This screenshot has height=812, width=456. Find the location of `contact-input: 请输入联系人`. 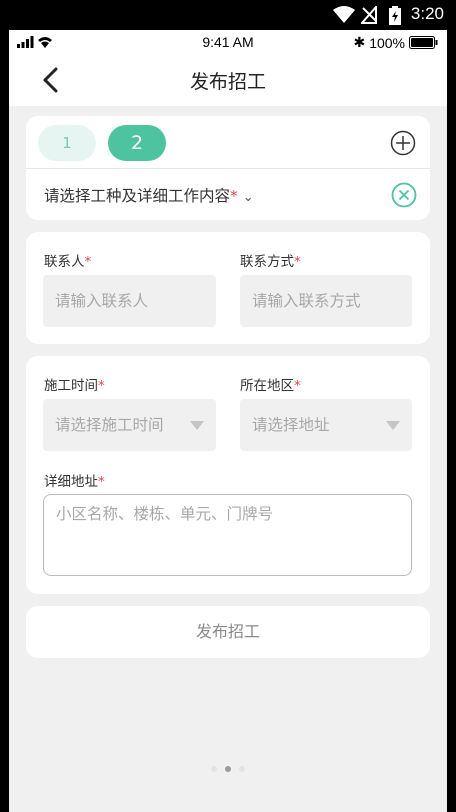

contact-input: 请输入联系人 is located at coordinates (129, 301).